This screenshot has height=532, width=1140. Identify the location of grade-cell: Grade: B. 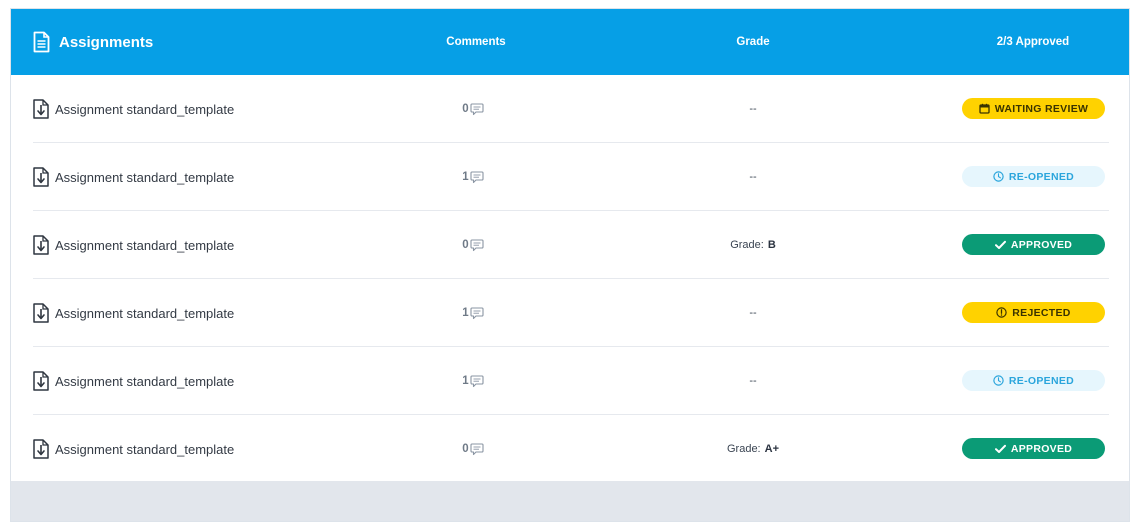
(753, 245).